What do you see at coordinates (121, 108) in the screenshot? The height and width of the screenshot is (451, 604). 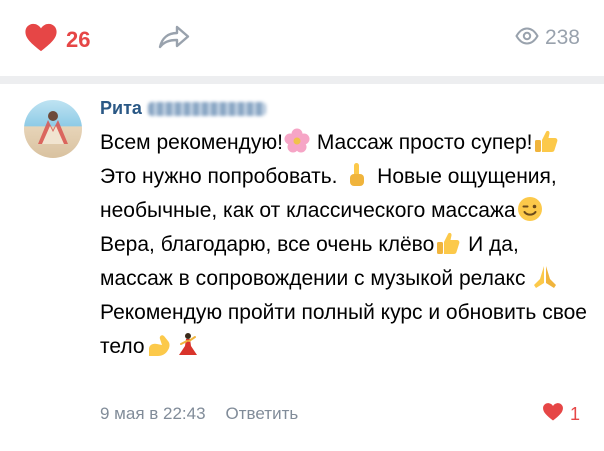 I see `author-first-name: Рита` at bounding box center [121, 108].